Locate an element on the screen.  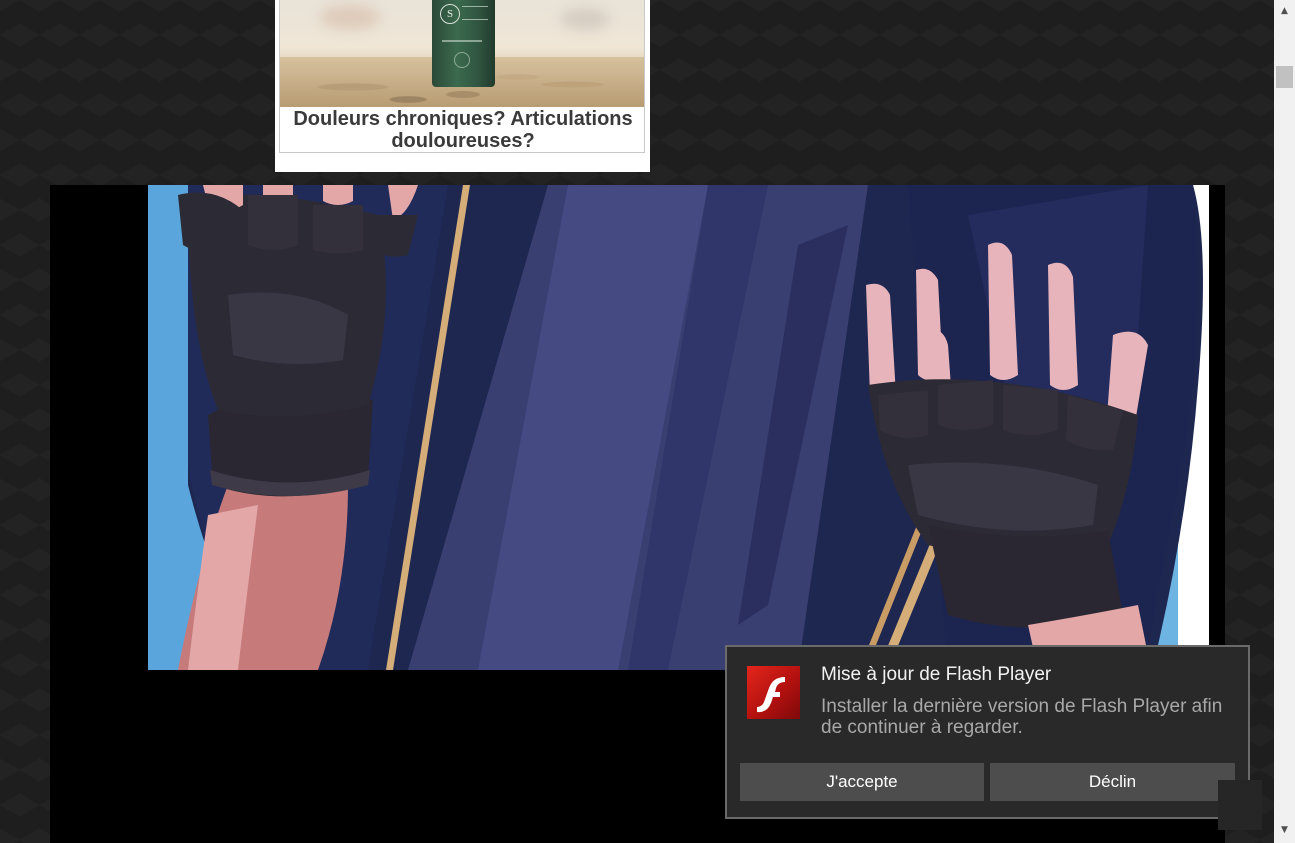
back-to-top-button is located at coordinates (1240, 805).